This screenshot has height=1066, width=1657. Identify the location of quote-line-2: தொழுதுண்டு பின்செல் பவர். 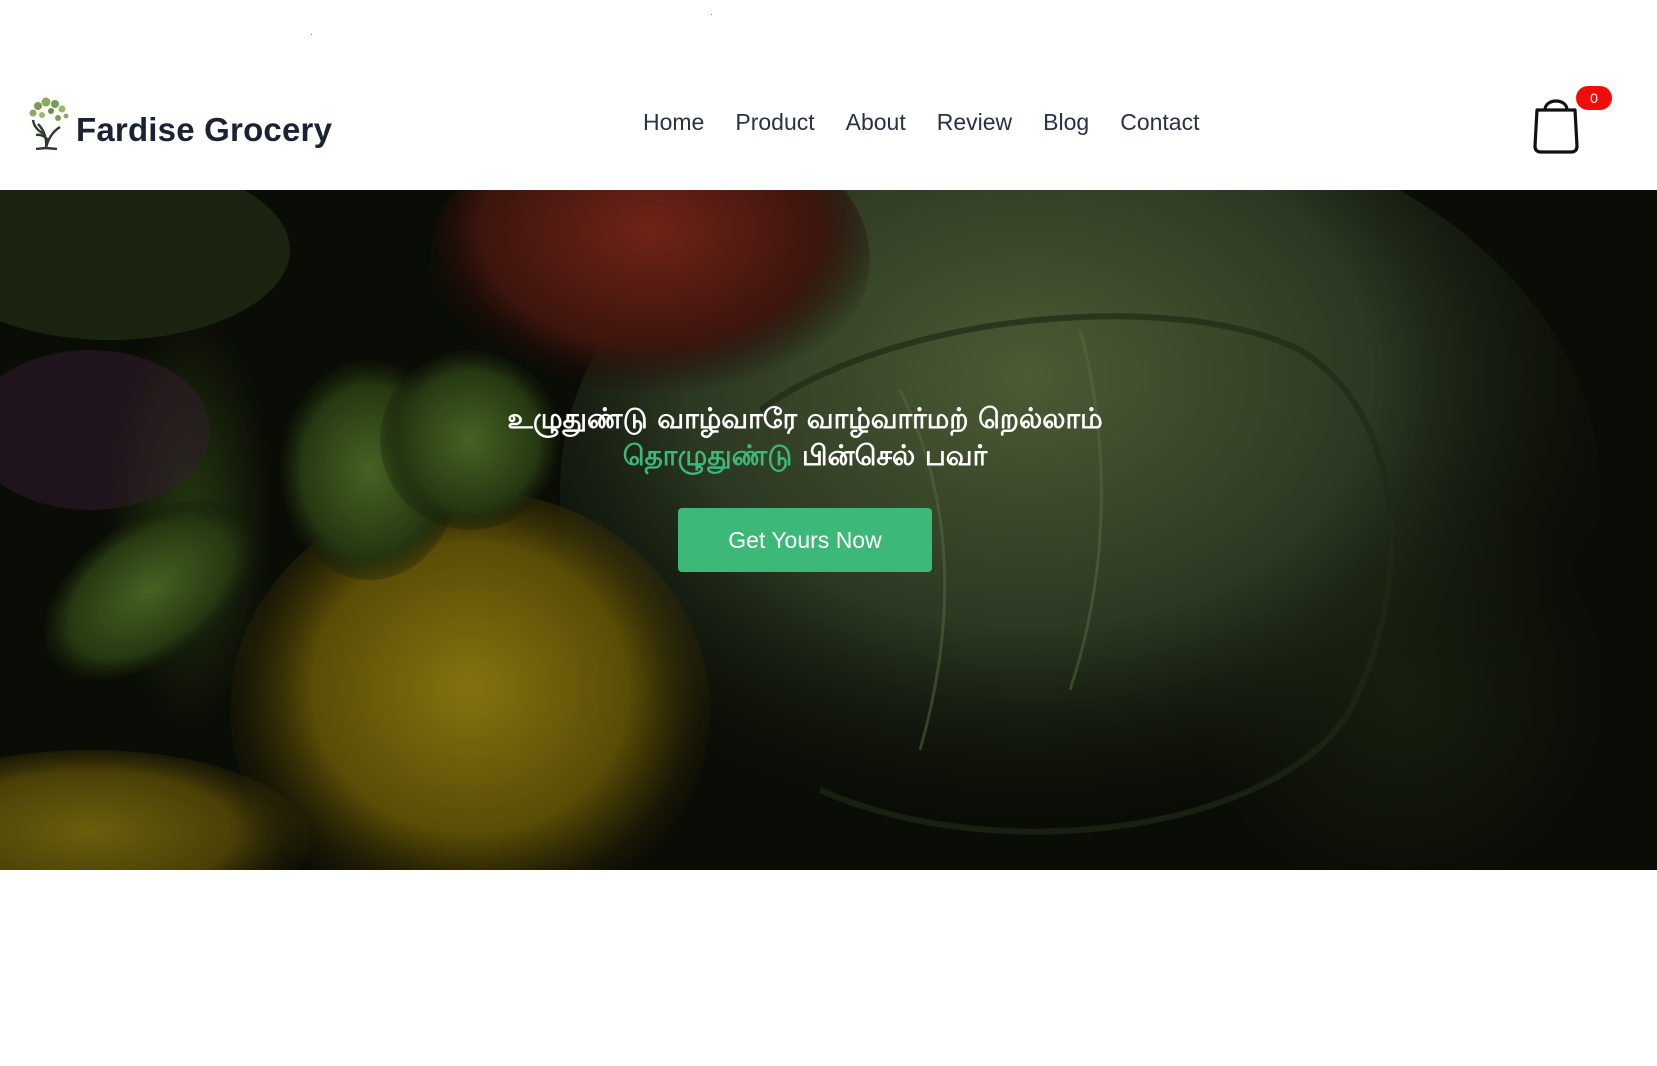
(805, 455).